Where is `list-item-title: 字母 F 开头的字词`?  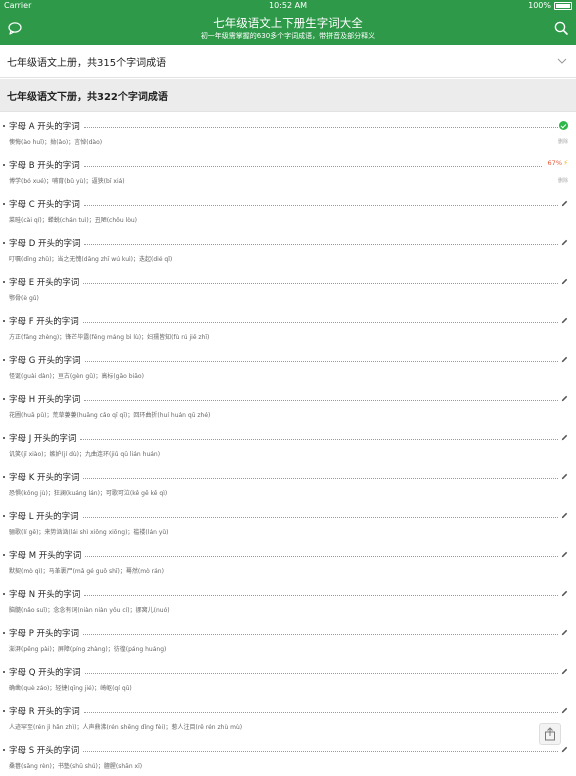 list-item-title: 字母 F 开头的字词 is located at coordinates (44, 322).